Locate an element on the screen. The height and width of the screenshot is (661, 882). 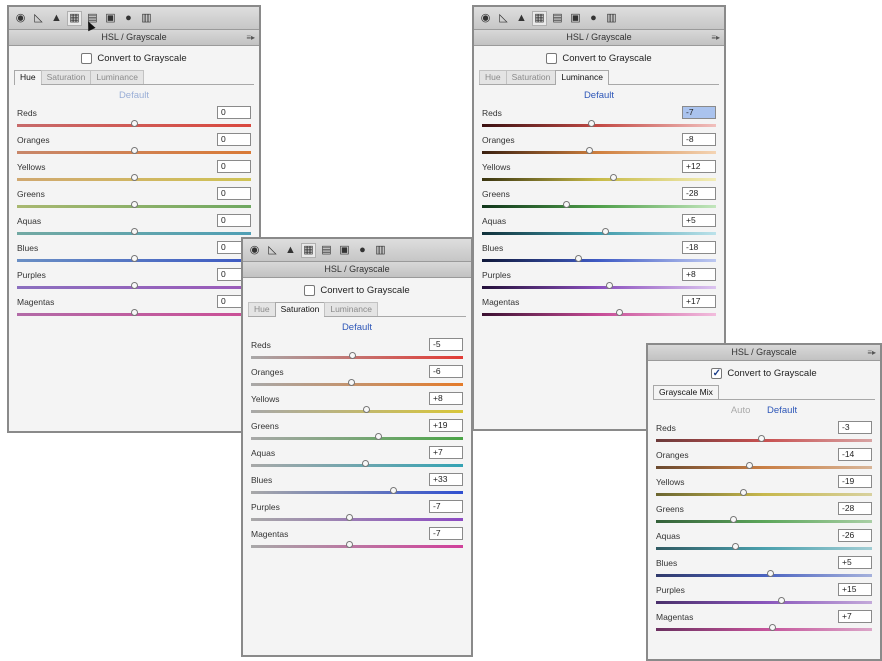
slider-value-field: +19 is located at coordinates (446, 425).